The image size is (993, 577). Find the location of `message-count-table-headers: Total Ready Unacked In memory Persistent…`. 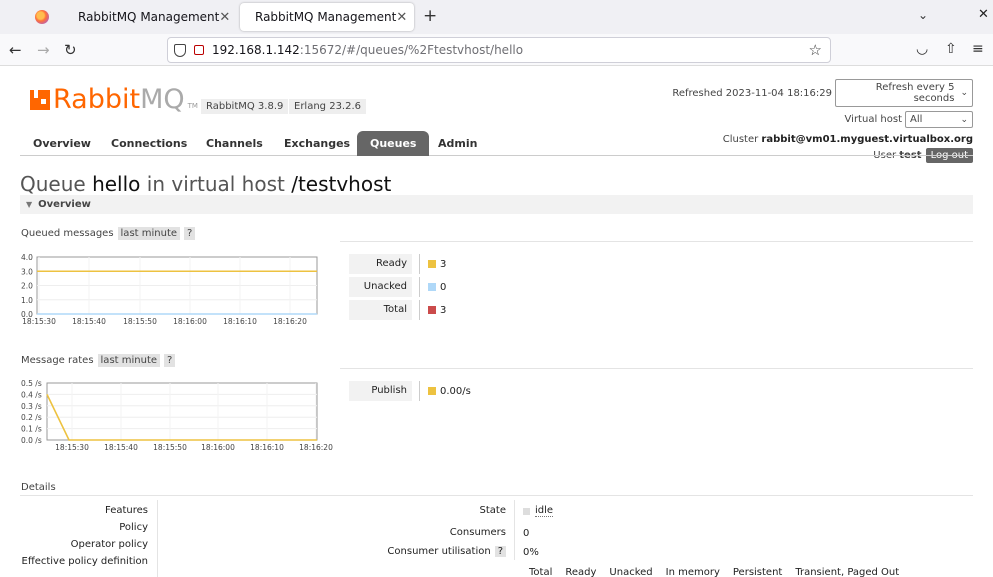

message-count-table-headers: Total Ready Unacked In memory Persistent… is located at coordinates (720, 572).